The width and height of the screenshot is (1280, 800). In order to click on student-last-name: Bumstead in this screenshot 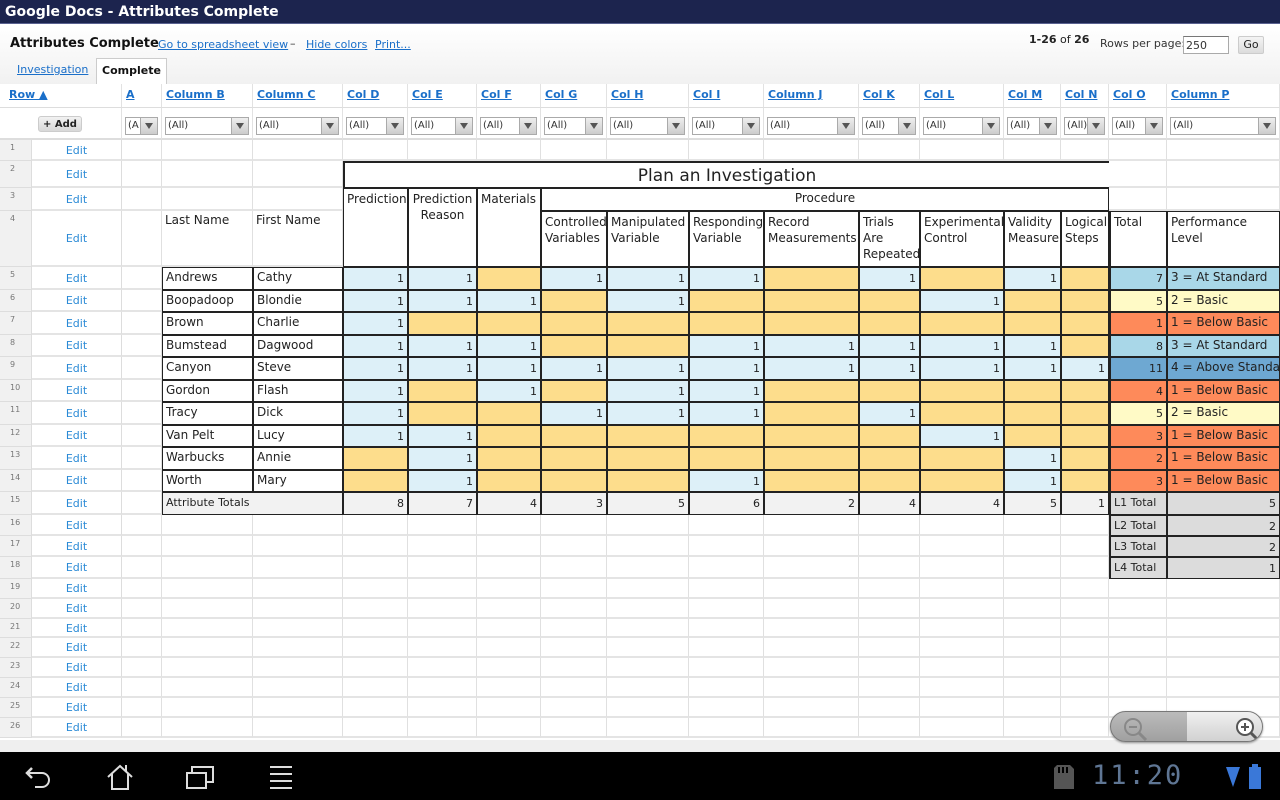, I will do `click(207, 346)`.